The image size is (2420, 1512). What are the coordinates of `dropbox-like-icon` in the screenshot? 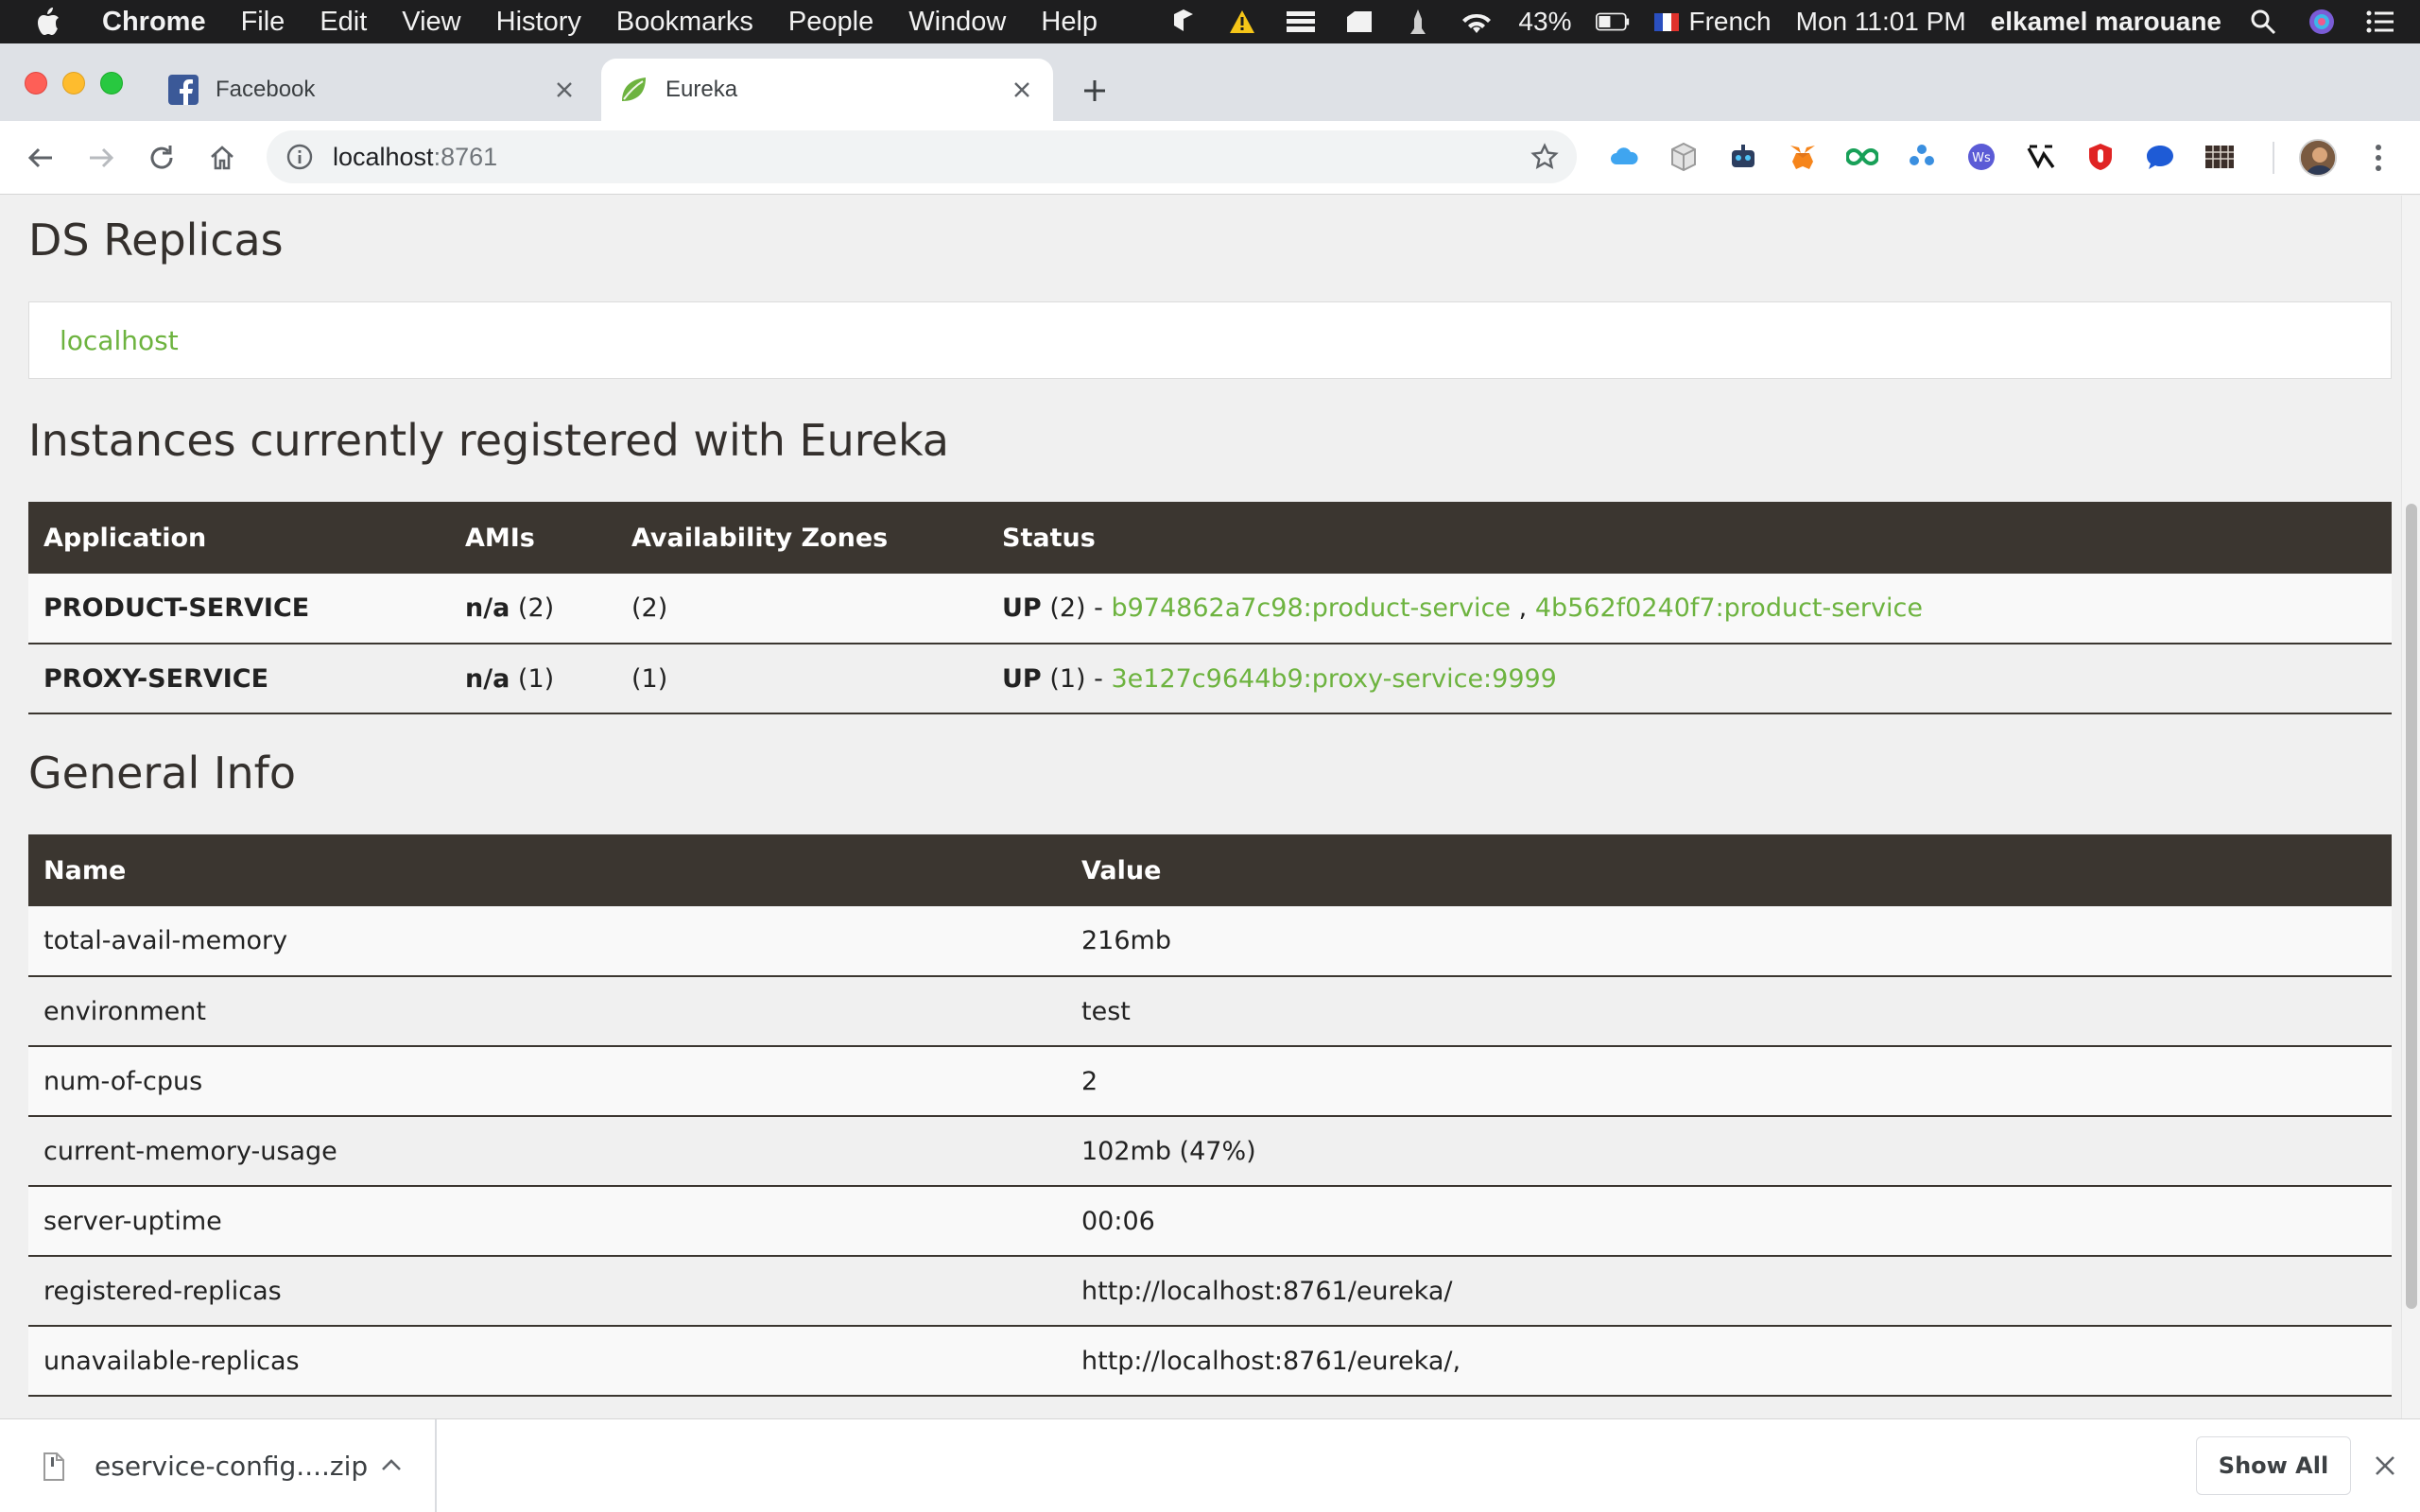 It's located at (1184, 22).